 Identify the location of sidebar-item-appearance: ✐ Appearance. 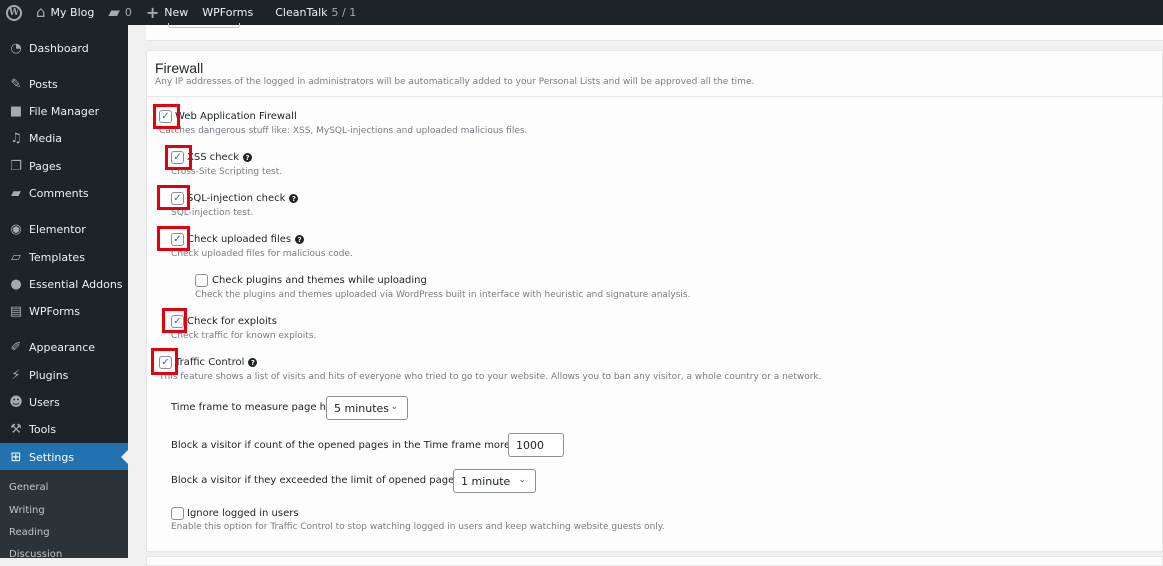
(64, 347).